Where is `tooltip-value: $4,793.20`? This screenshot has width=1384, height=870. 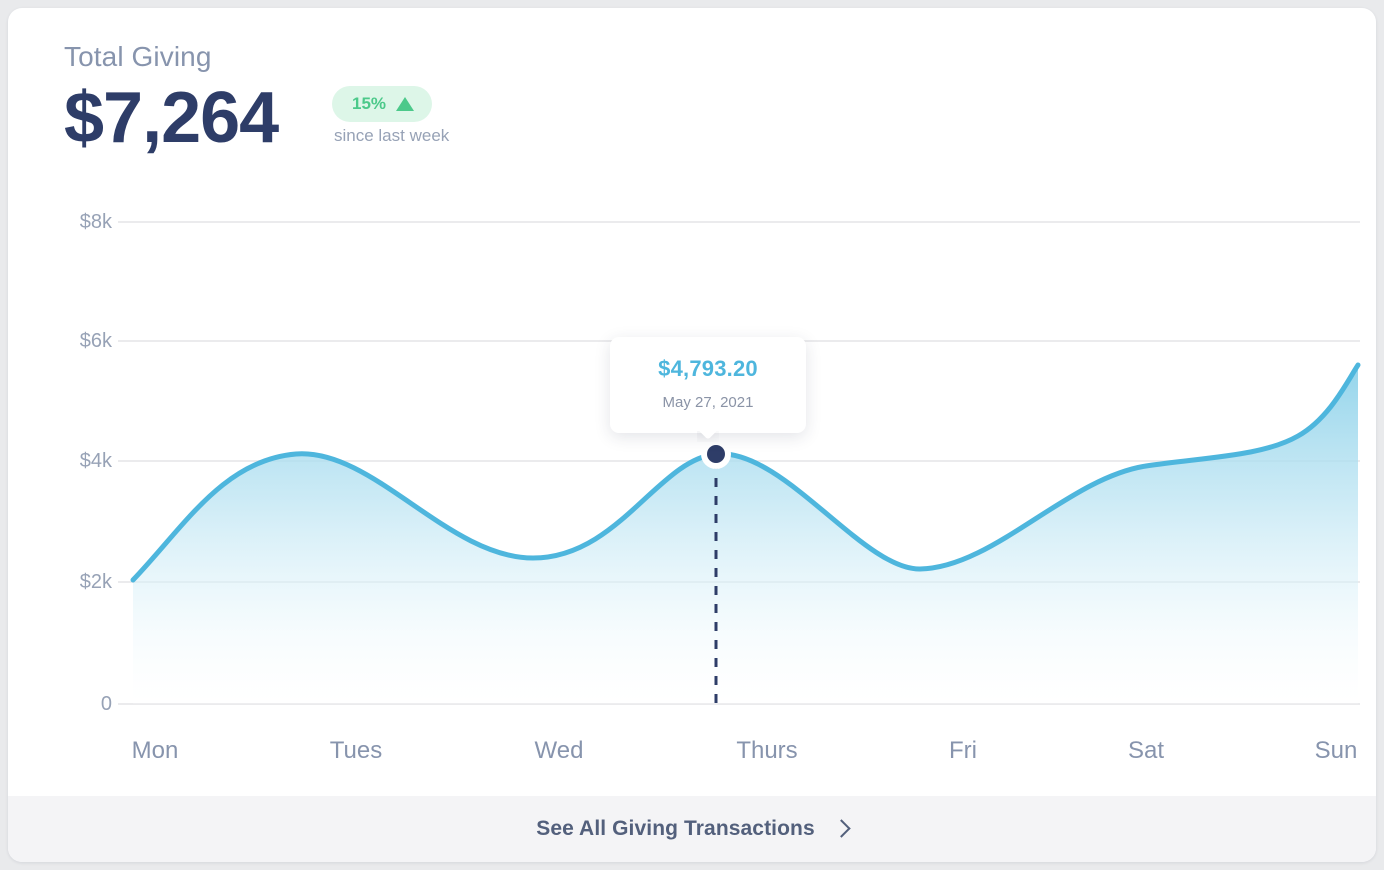 tooltip-value: $4,793.20 is located at coordinates (708, 368).